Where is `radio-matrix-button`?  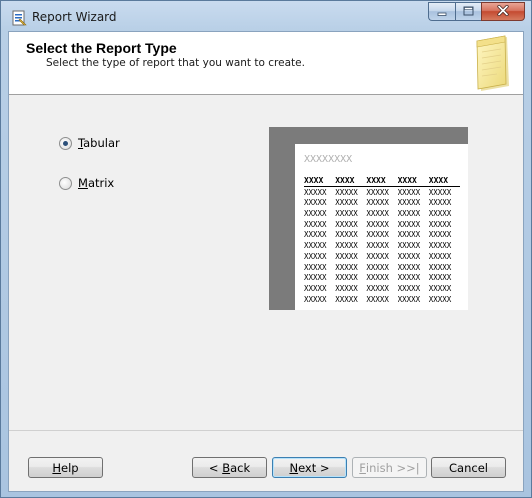 radio-matrix-button is located at coordinates (65, 183).